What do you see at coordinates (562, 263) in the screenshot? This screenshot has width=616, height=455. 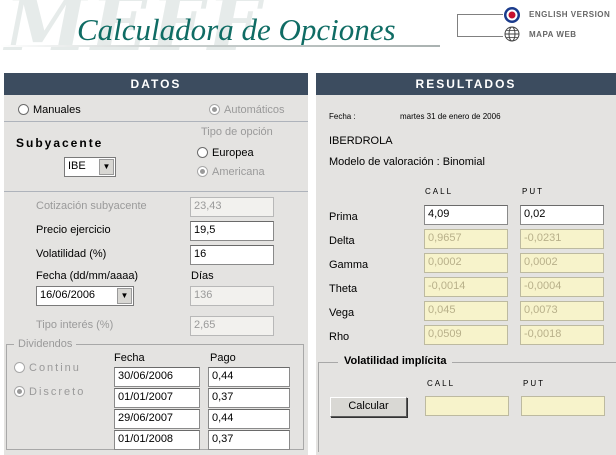 I see `gamma-put-field: 0,0002` at bounding box center [562, 263].